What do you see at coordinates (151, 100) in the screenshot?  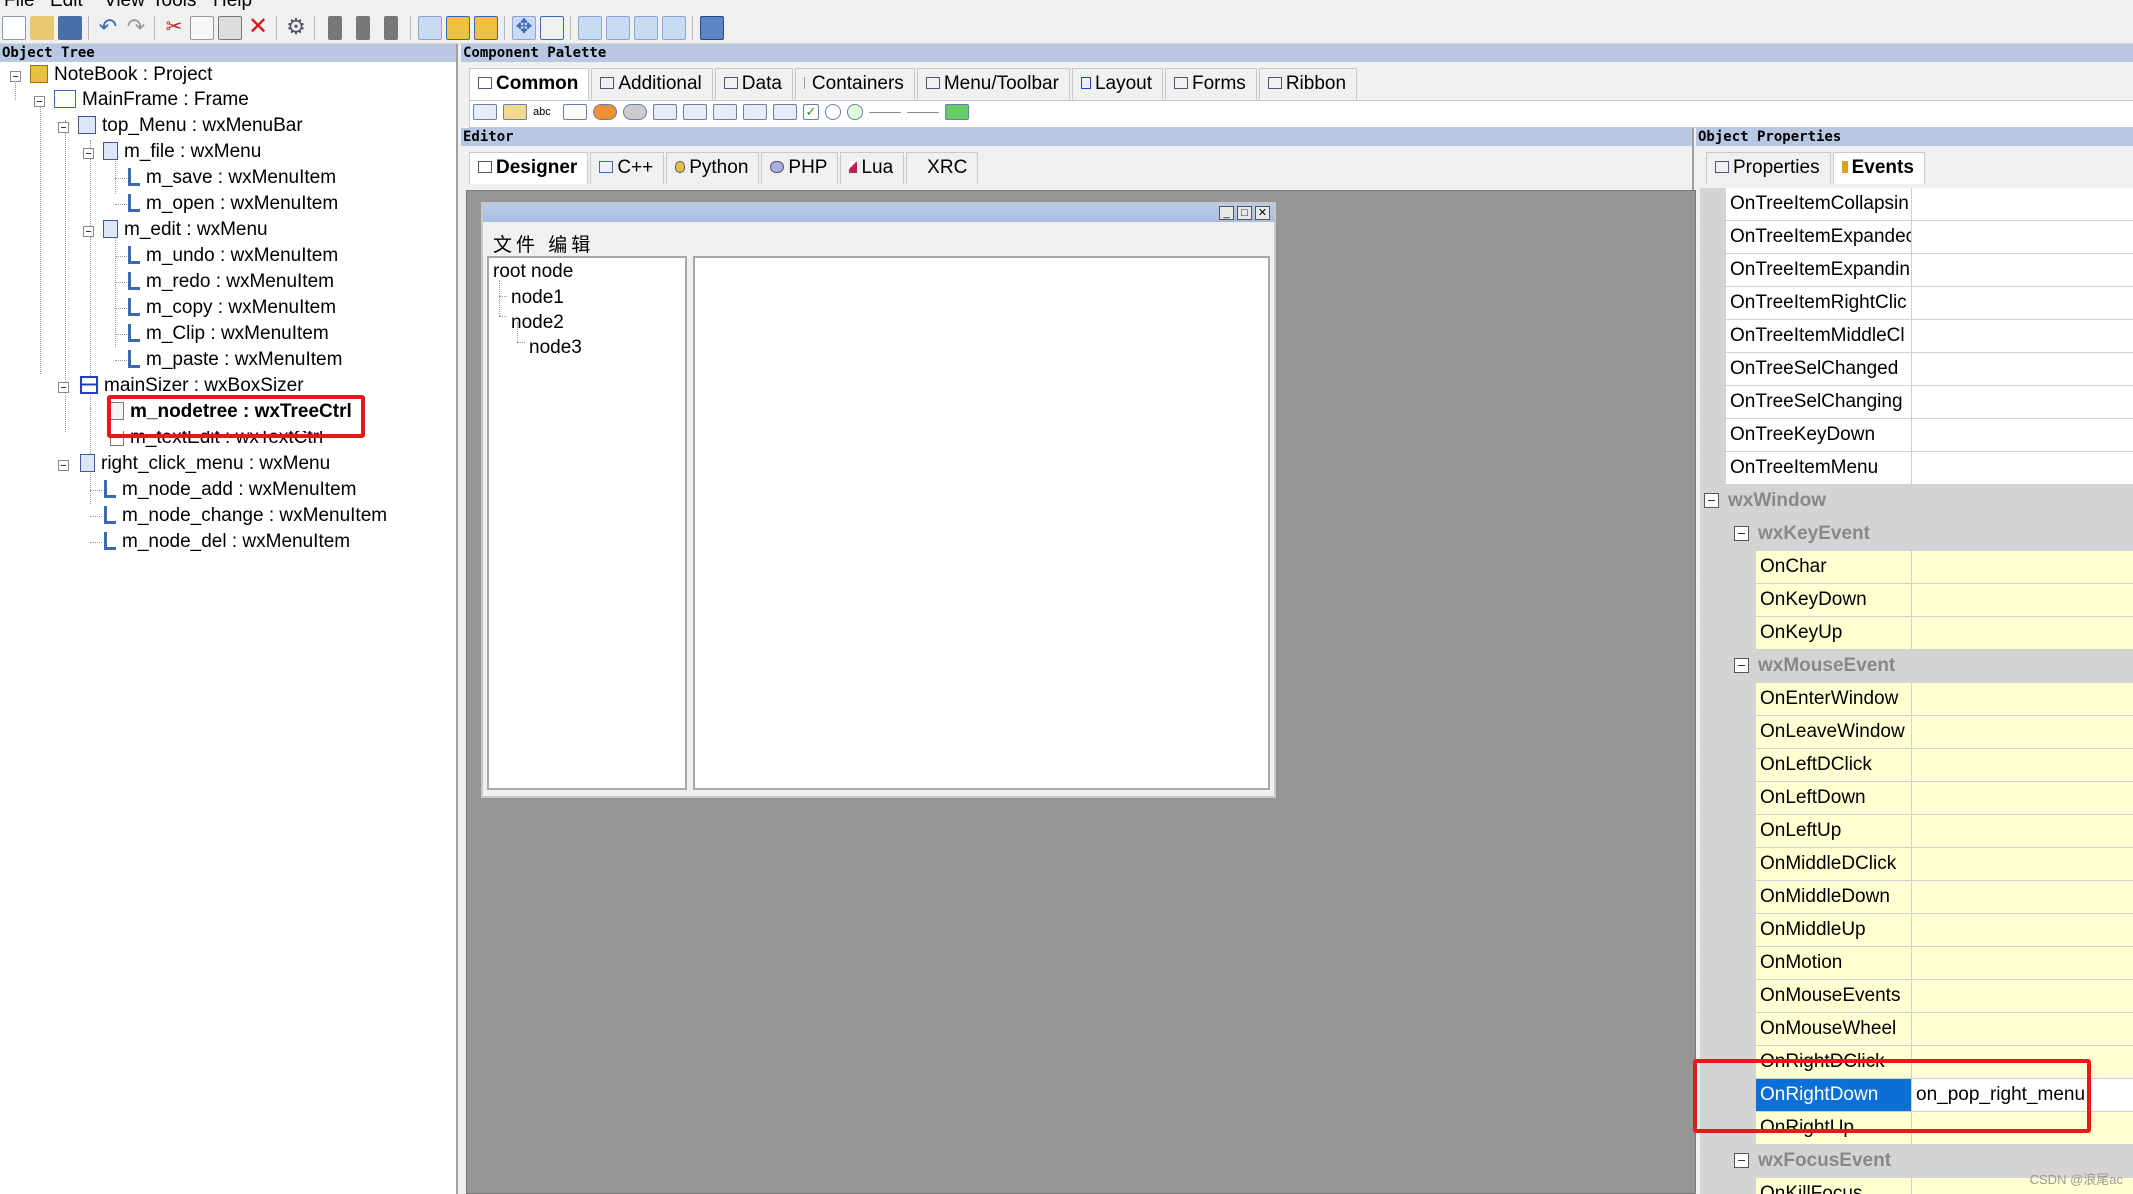 I see `tree-node-mainframe: MainFrame : Frame` at bounding box center [151, 100].